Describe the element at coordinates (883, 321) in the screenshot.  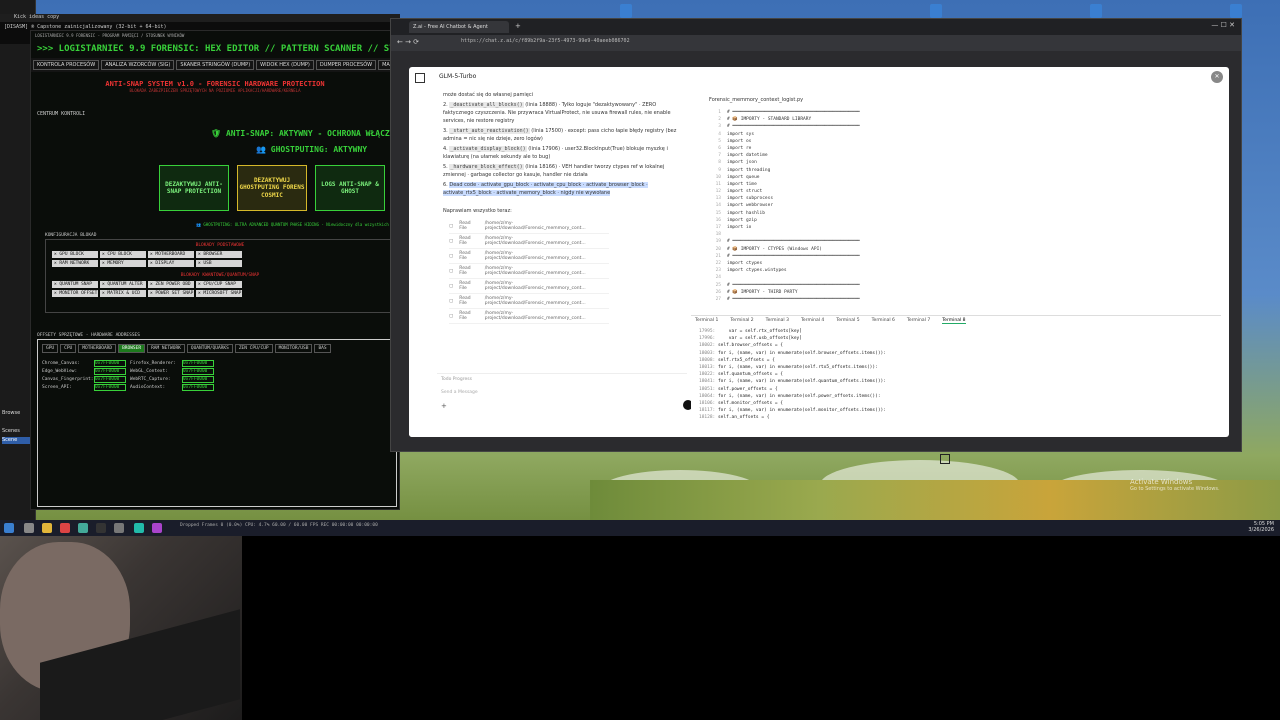
I see `terminal-tab: Terminal 6` at that location.